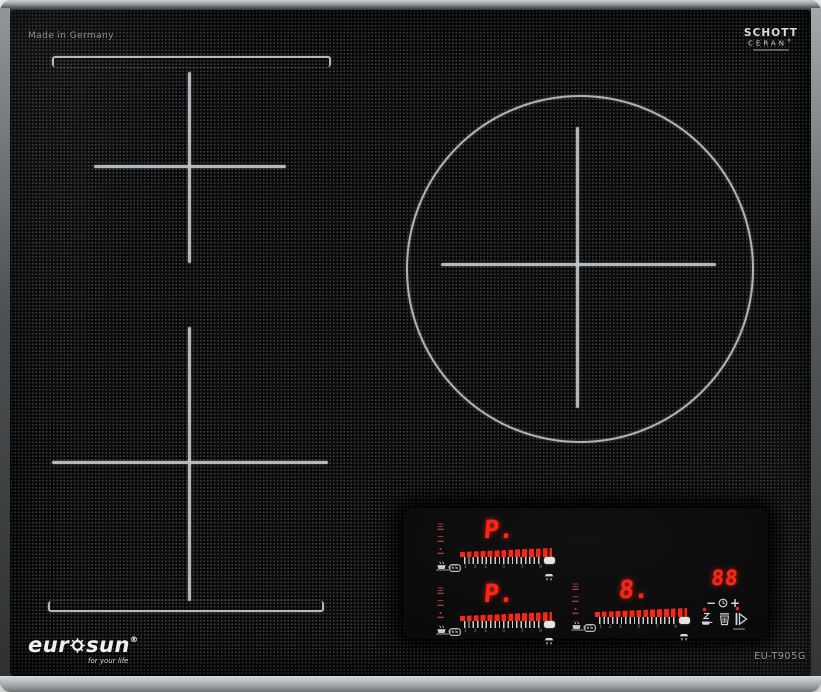 This screenshot has width=821, height=692. I want to click on front-flex-cross-vertical, so click(189, 464).